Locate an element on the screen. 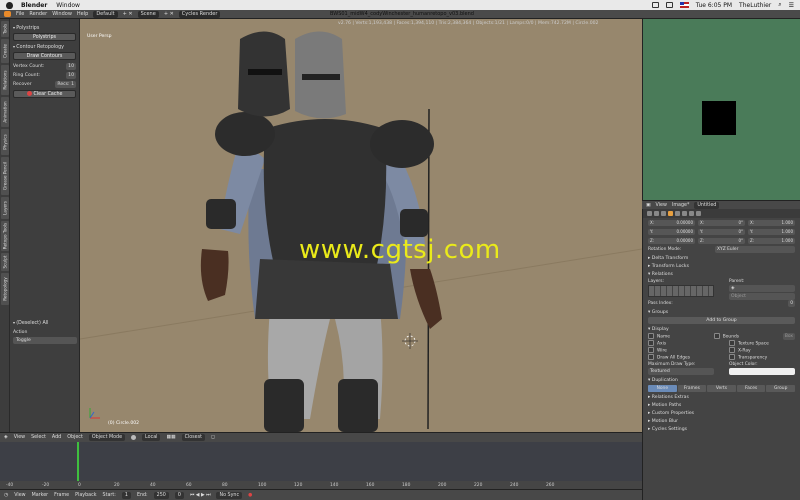 Image resolution: width=800 pixels, height=500 pixels. pivot-selector: Local is located at coordinates (151, 437).